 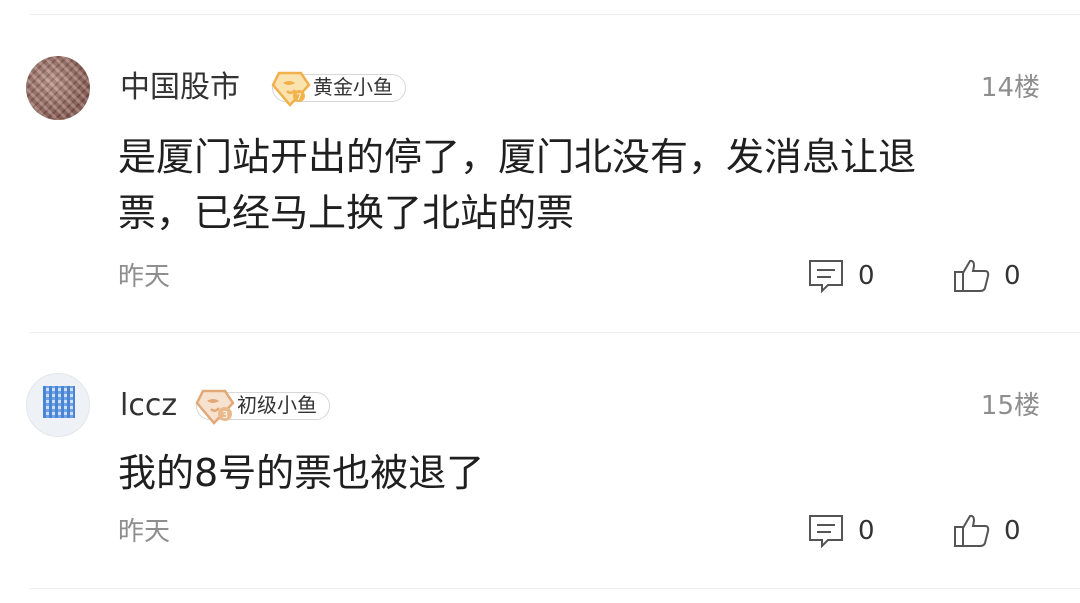 I want to click on user-level-badge: 7 黄金小鱼, so click(x=338, y=89).